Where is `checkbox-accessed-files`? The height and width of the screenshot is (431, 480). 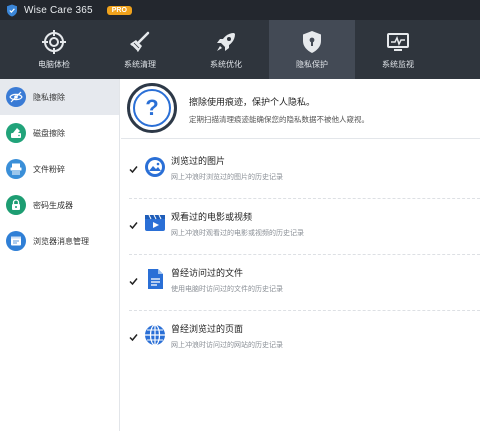
checkbox-accessed-files is located at coordinates (133, 281).